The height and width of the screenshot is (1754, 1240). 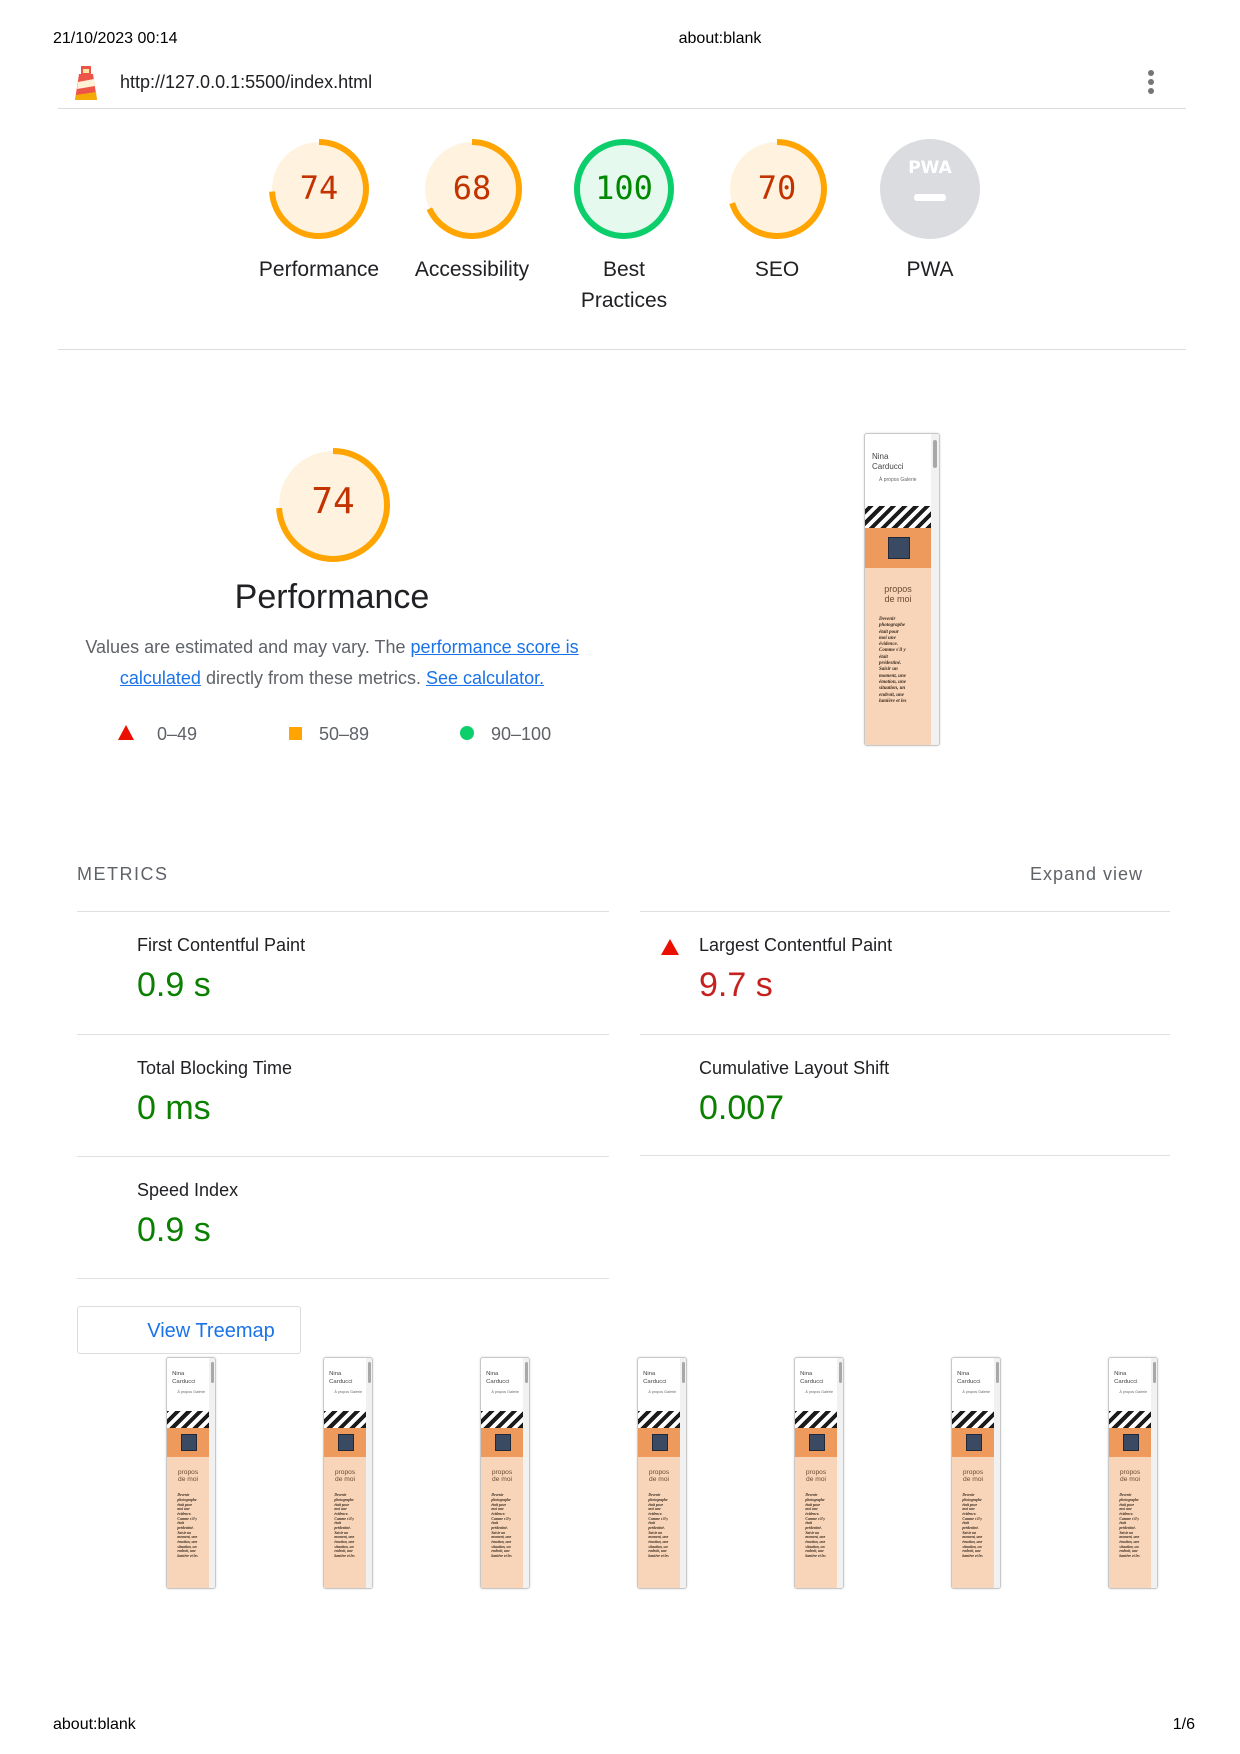 I want to click on desc-text-2: directly from these metrics., so click(x=313, y=678).